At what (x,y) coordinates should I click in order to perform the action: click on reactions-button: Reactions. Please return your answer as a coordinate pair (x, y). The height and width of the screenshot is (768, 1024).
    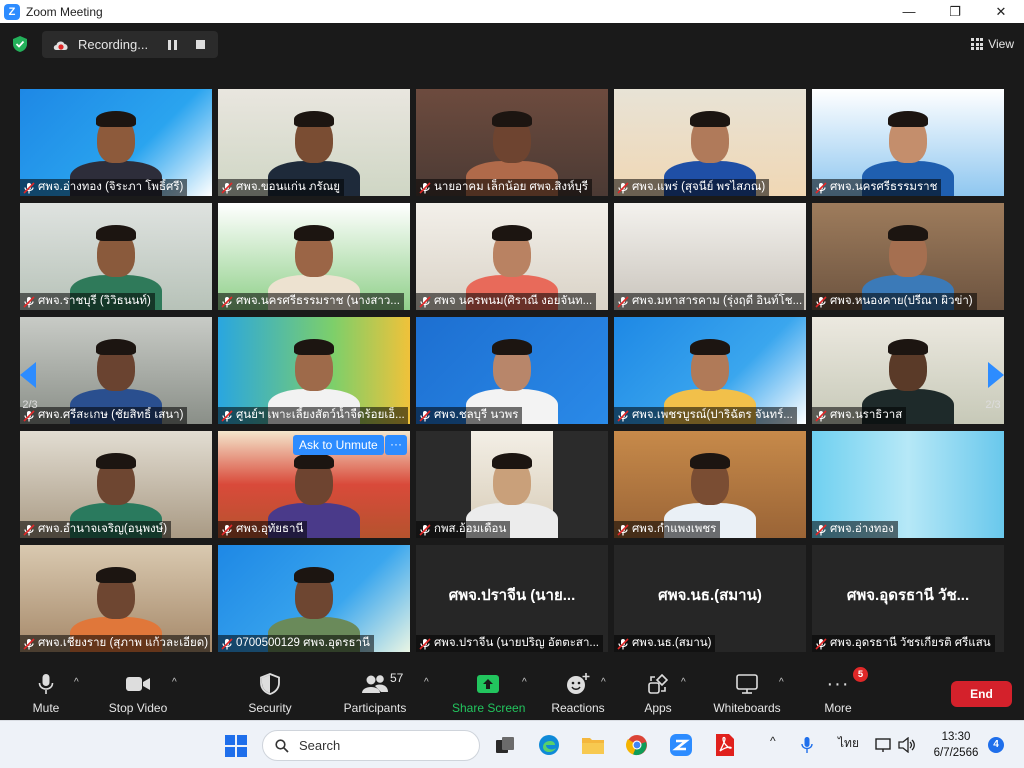
    Looking at the image, I should click on (578, 693).